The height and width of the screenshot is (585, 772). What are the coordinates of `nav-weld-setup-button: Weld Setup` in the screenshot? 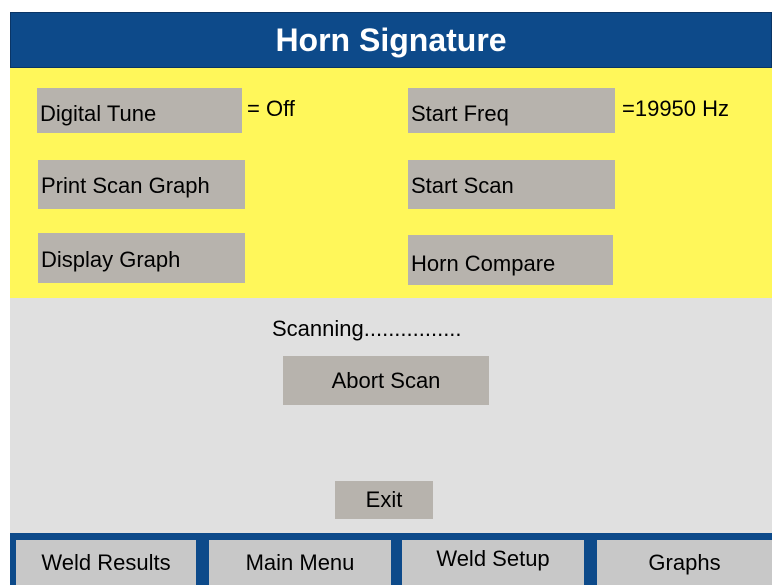 It's located at (493, 562).